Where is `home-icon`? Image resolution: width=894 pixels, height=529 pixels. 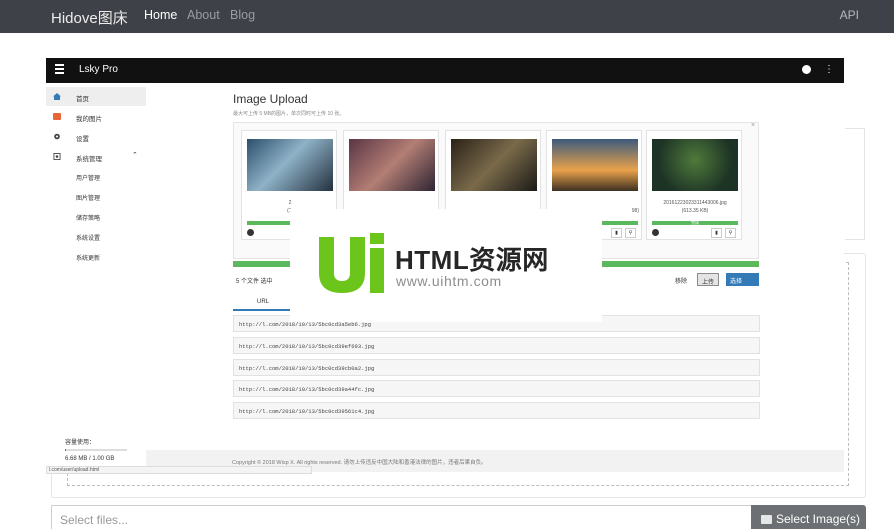
home-icon is located at coordinates (57, 96).